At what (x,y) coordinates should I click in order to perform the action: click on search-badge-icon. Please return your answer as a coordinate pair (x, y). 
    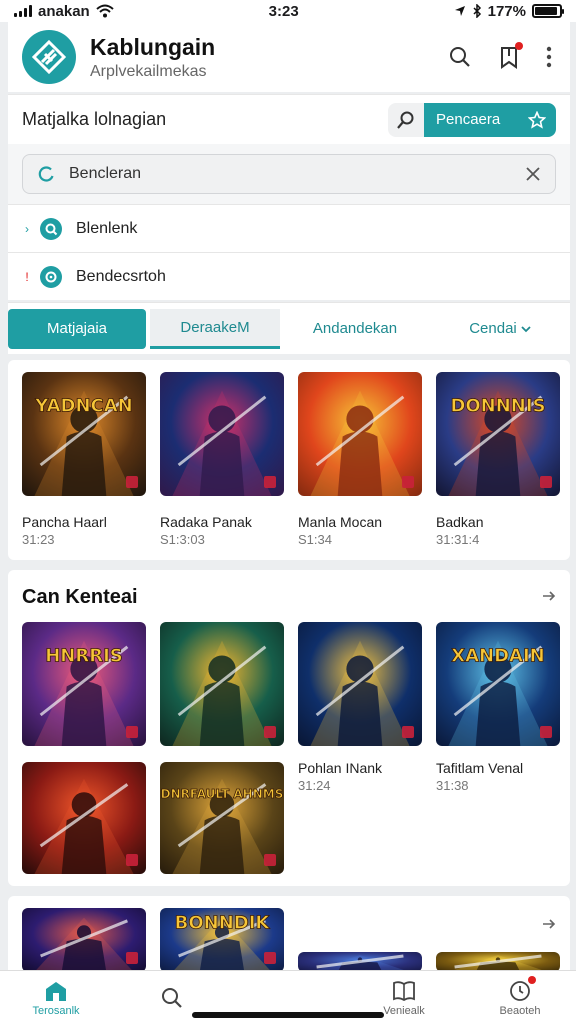
    Looking at the image, I should click on (51, 228).